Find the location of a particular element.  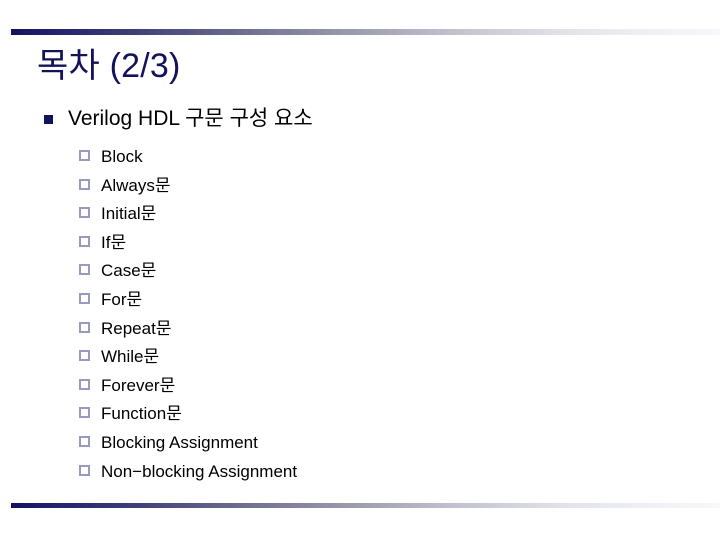

list-item-label: Initial문 is located at coordinates (129, 214).